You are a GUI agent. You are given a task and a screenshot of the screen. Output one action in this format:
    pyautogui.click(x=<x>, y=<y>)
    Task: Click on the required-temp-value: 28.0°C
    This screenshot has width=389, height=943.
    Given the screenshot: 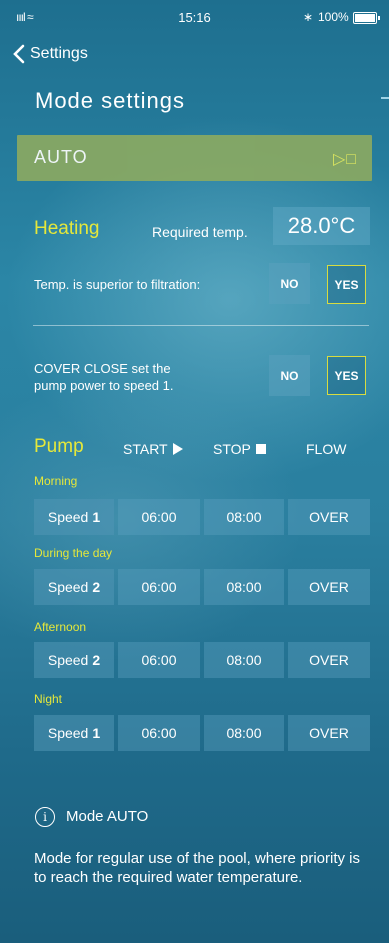 What is the action you would take?
    pyautogui.click(x=321, y=226)
    